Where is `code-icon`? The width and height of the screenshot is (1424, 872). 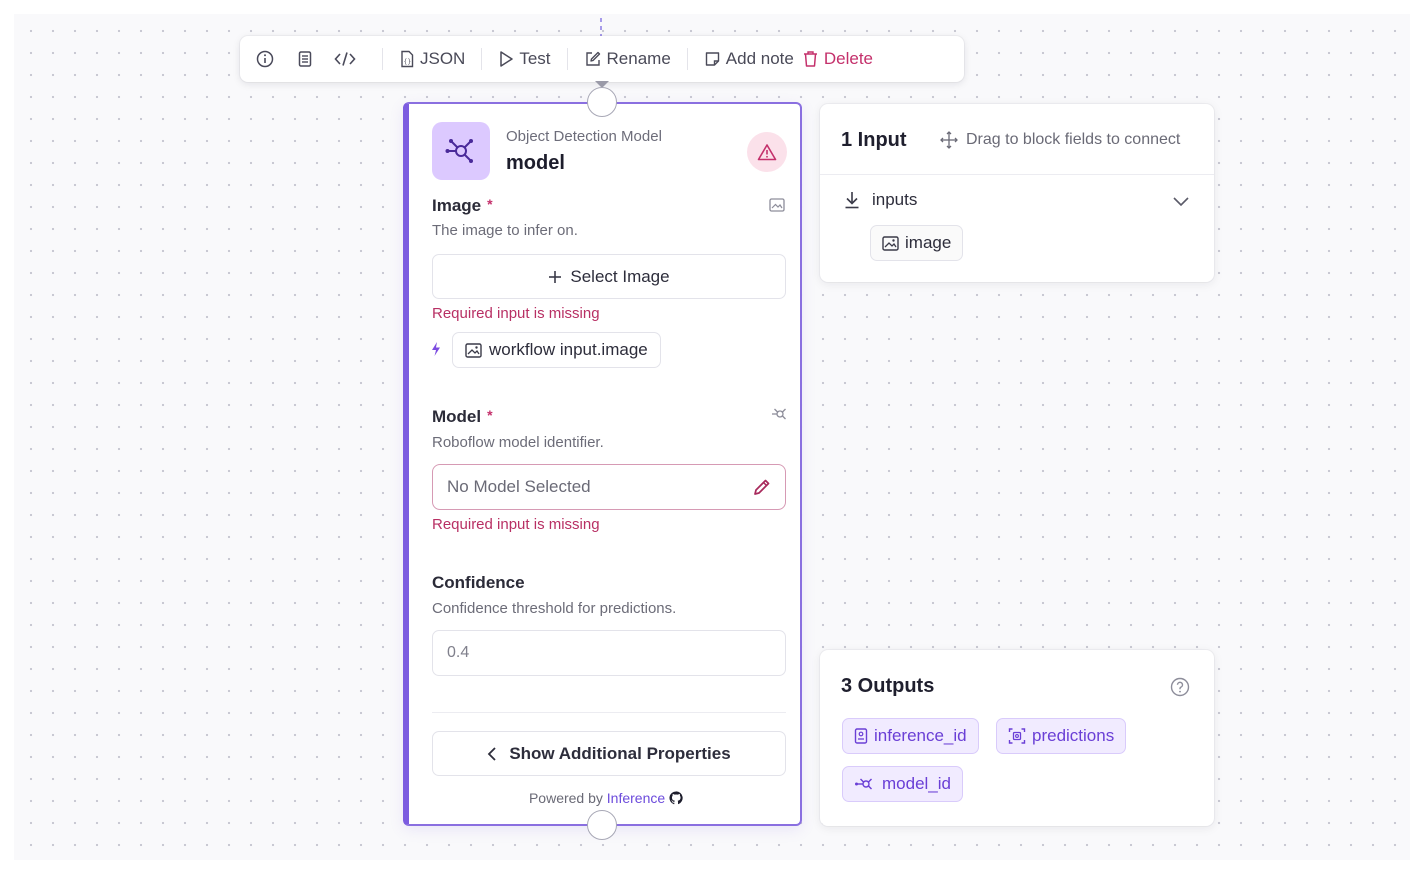 code-icon is located at coordinates (345, 59).